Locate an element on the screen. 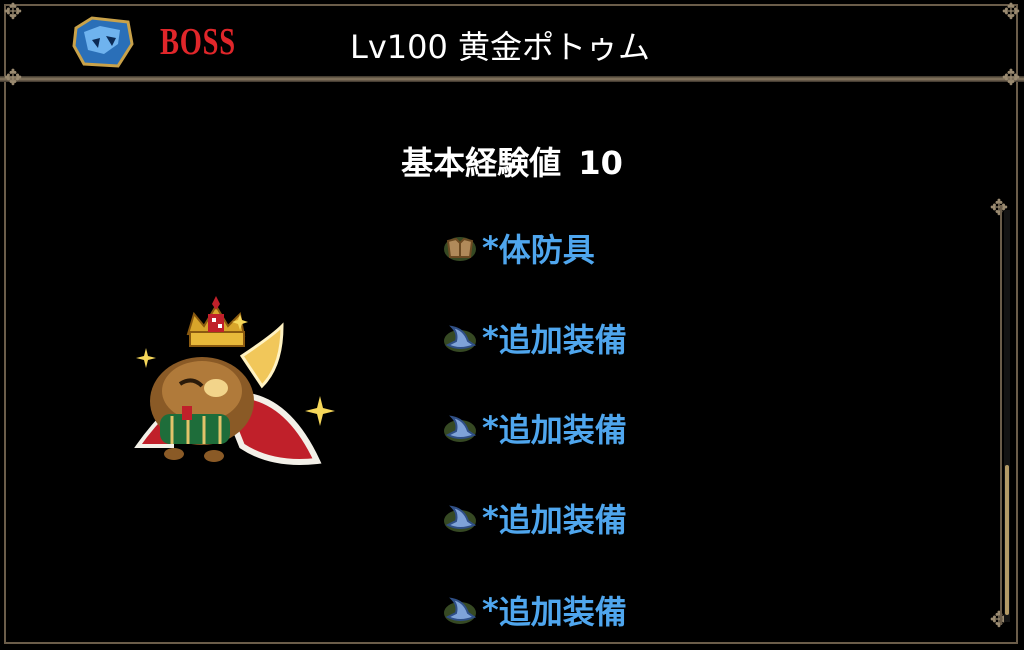 Image resolution: width=1024 pixels, height=650 pixels. armor-icon is located at coordinates (460, 249).